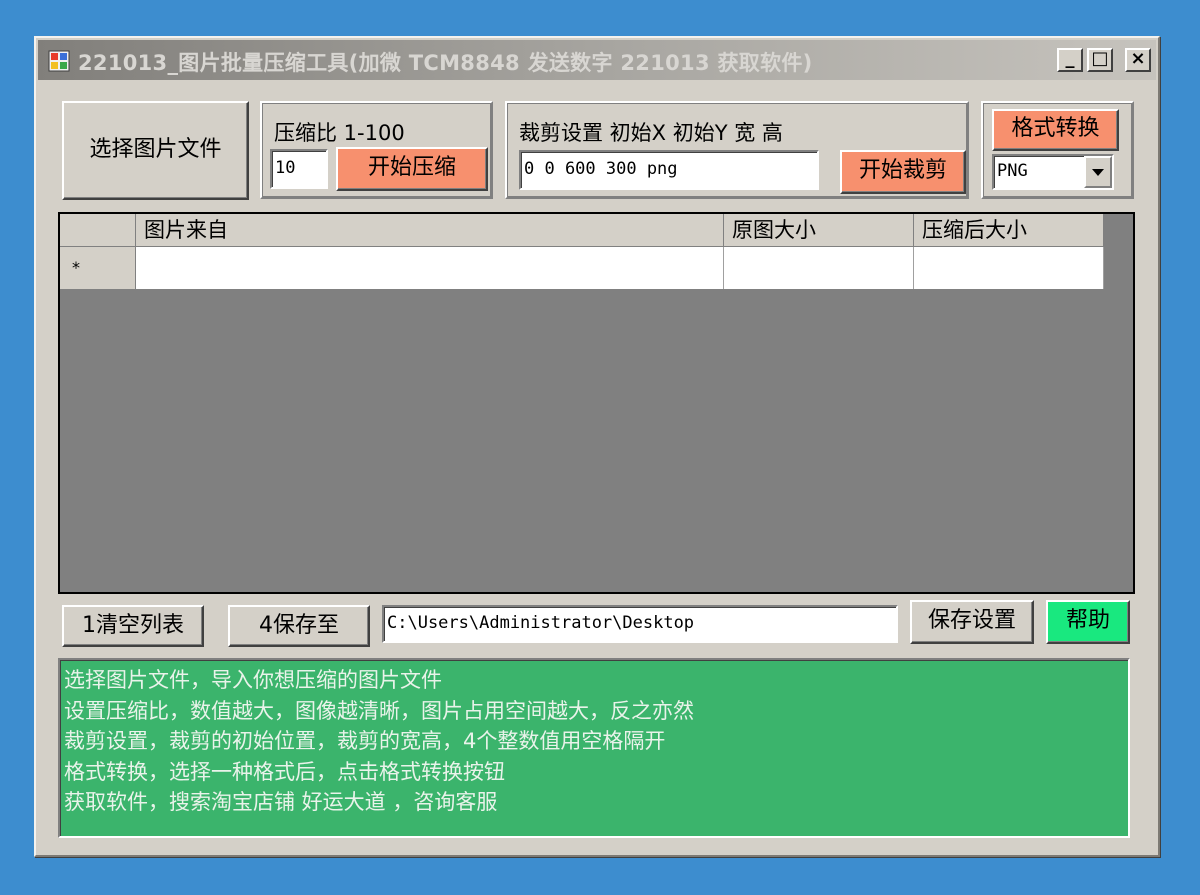  Describe the element at coordinates (59, 61) in the screenshot. I see `app-icon` at that location.